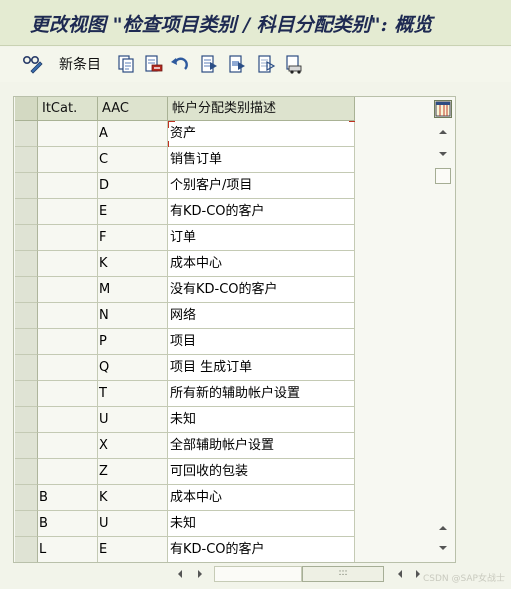 The width and height of the screenshot is (511, 589). What do you see at coordinates (266, 64) in the screenshot?
I see `deselect-all-icon` at bounding box center [266, 64].